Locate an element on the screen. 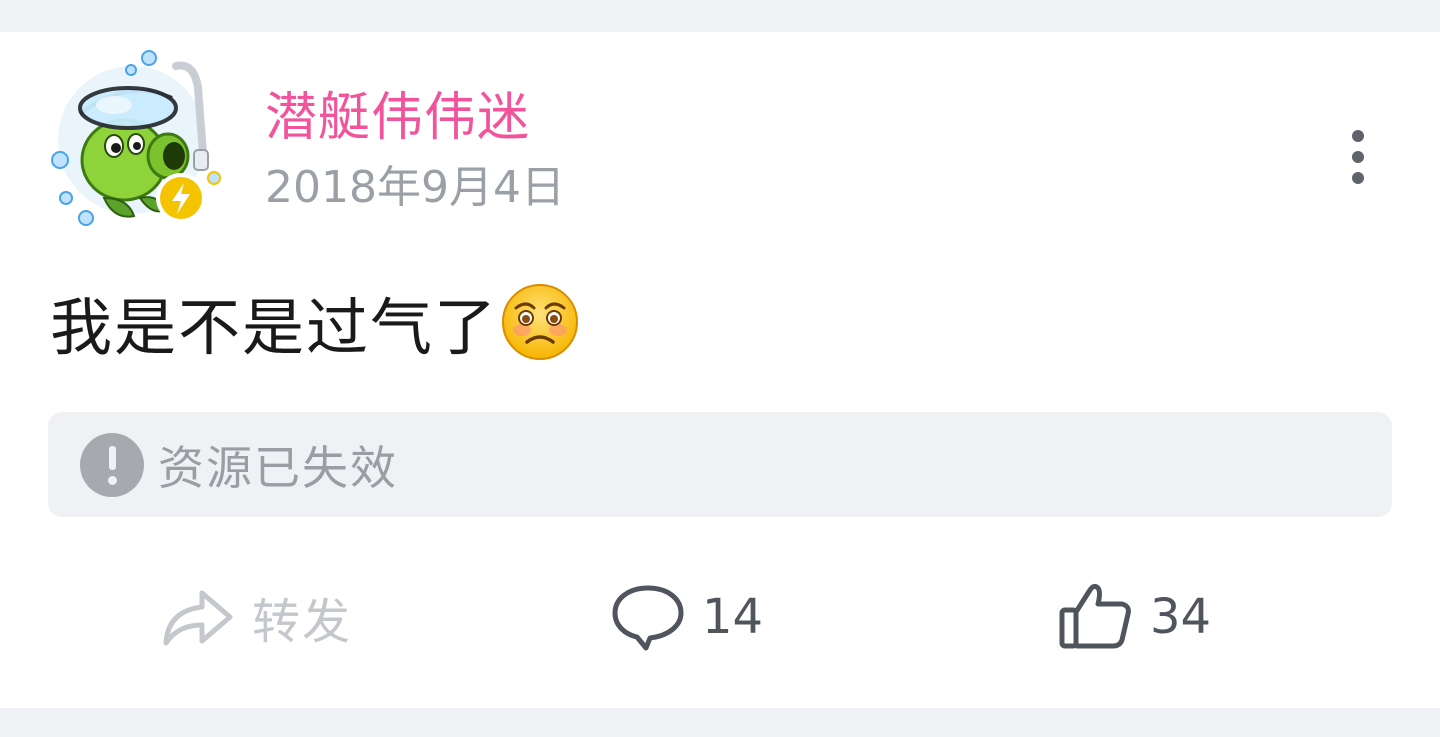 This screenshot has width=1440, height=737. like-count: 34 is located at coordinates (1181, 617).